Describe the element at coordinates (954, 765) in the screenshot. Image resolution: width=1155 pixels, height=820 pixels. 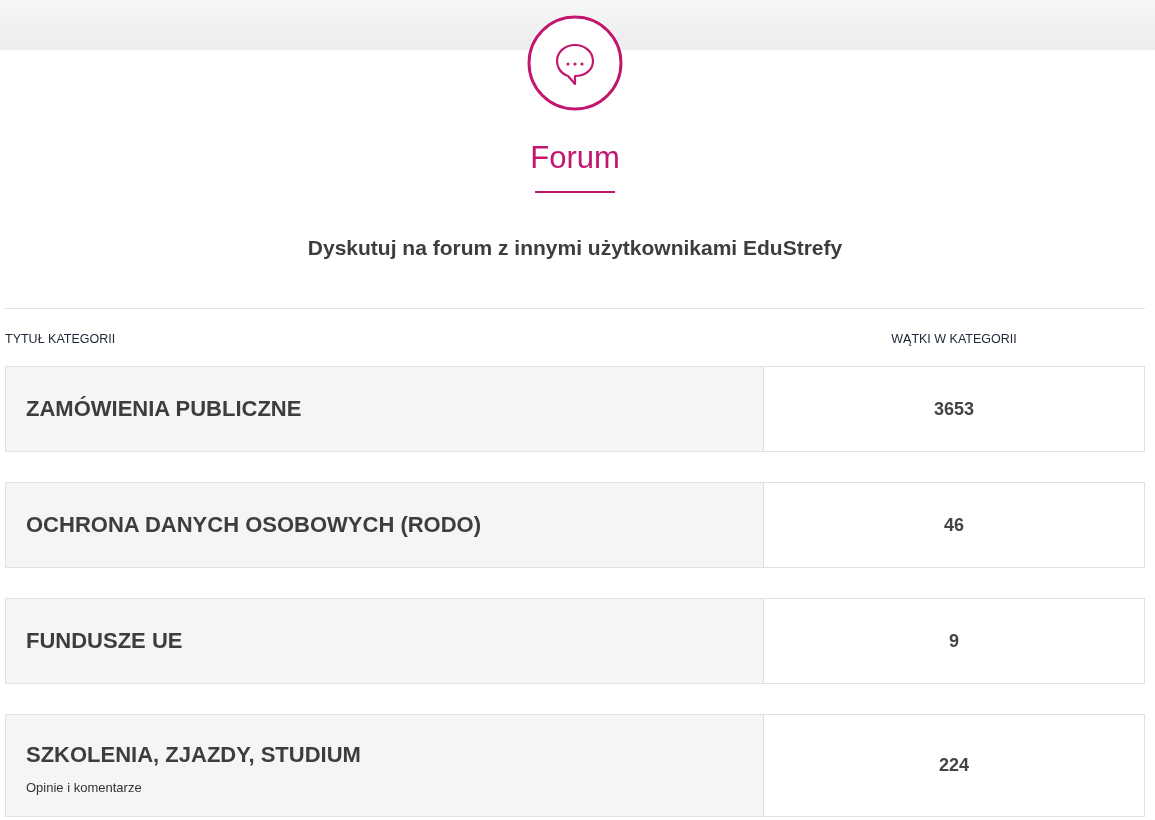
I see `thread-count: 224` at that location.